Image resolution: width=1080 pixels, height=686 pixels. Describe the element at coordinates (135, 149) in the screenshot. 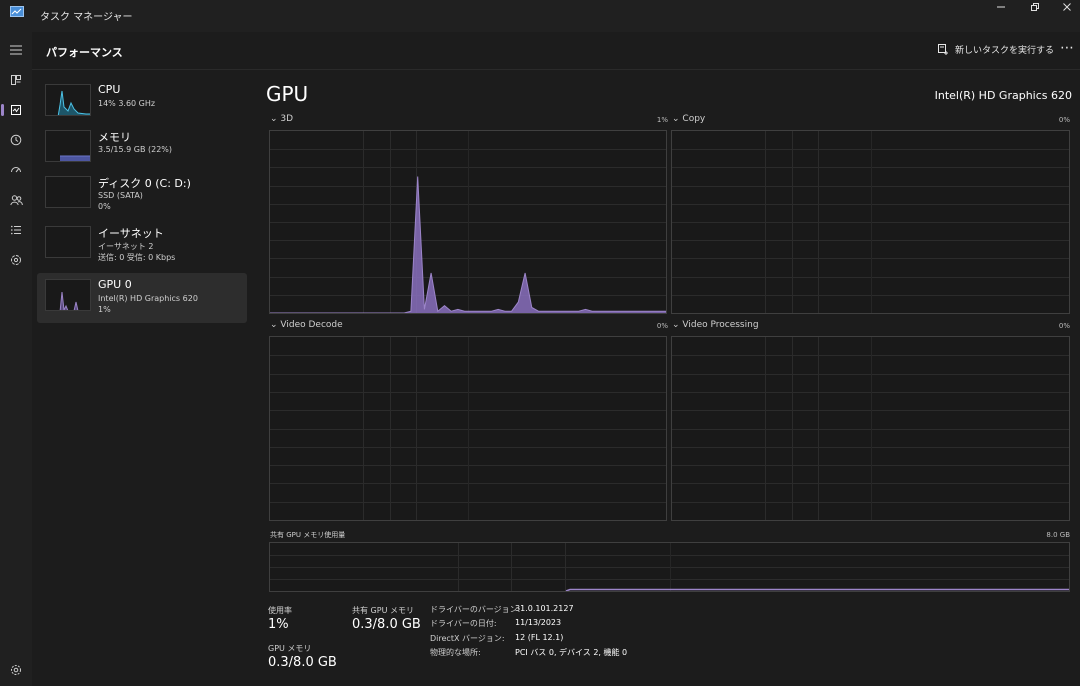

I see `device-detail: 3.5/15.9 GB (22%)` at that location.